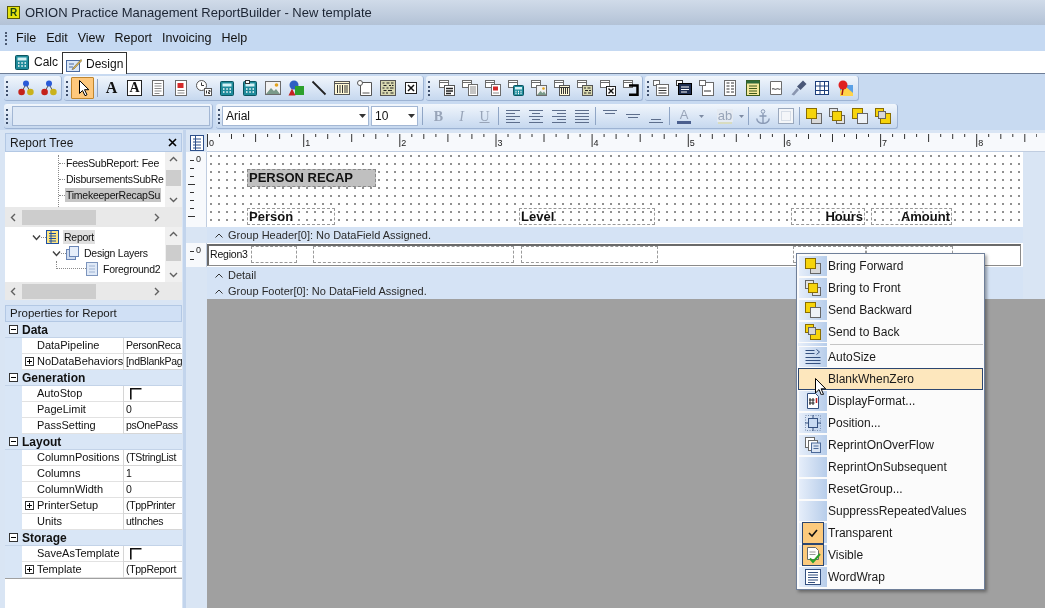 This screenshot has width=1045, height=608. What do you see at coordinates (394, 116) in the screenshot?
I see `font-size-dropdown: 10` at bounding box center [394, 116].